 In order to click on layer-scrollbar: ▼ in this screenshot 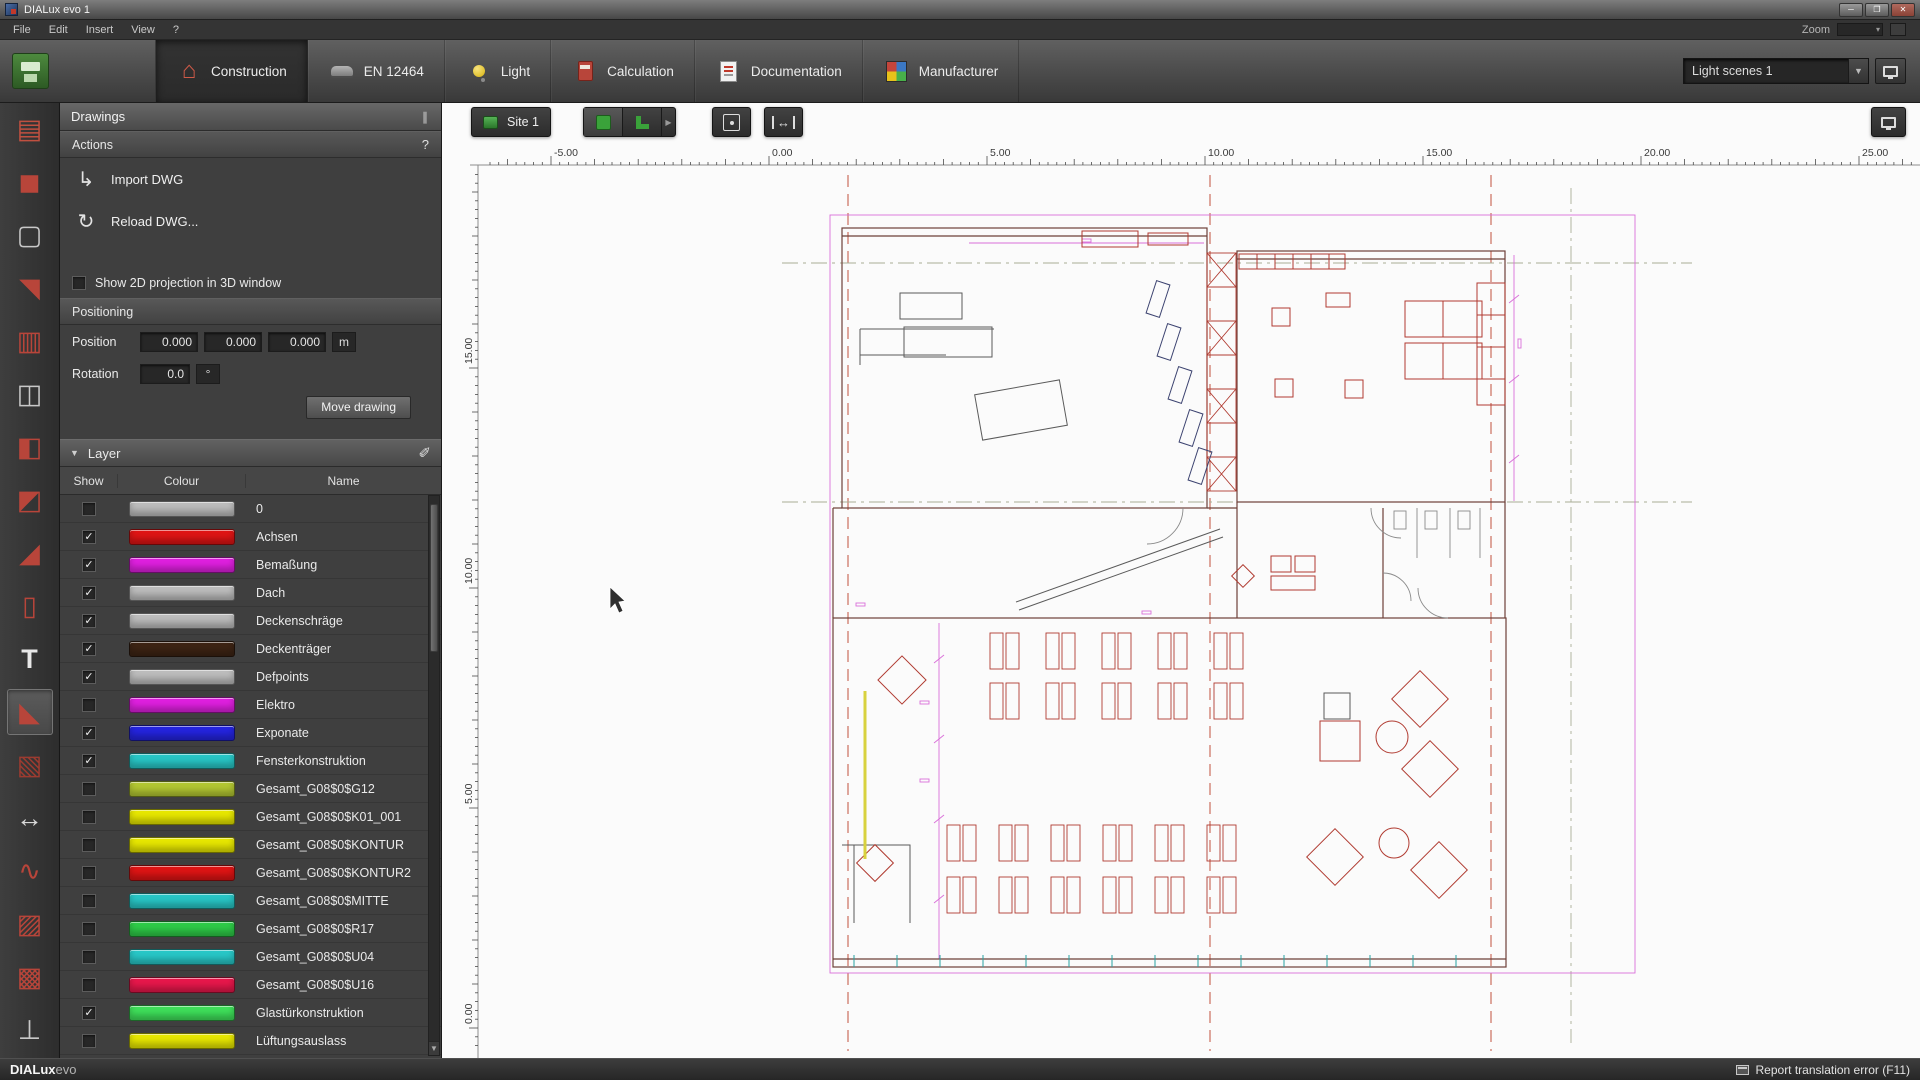, I will do `click(434, 775)`.